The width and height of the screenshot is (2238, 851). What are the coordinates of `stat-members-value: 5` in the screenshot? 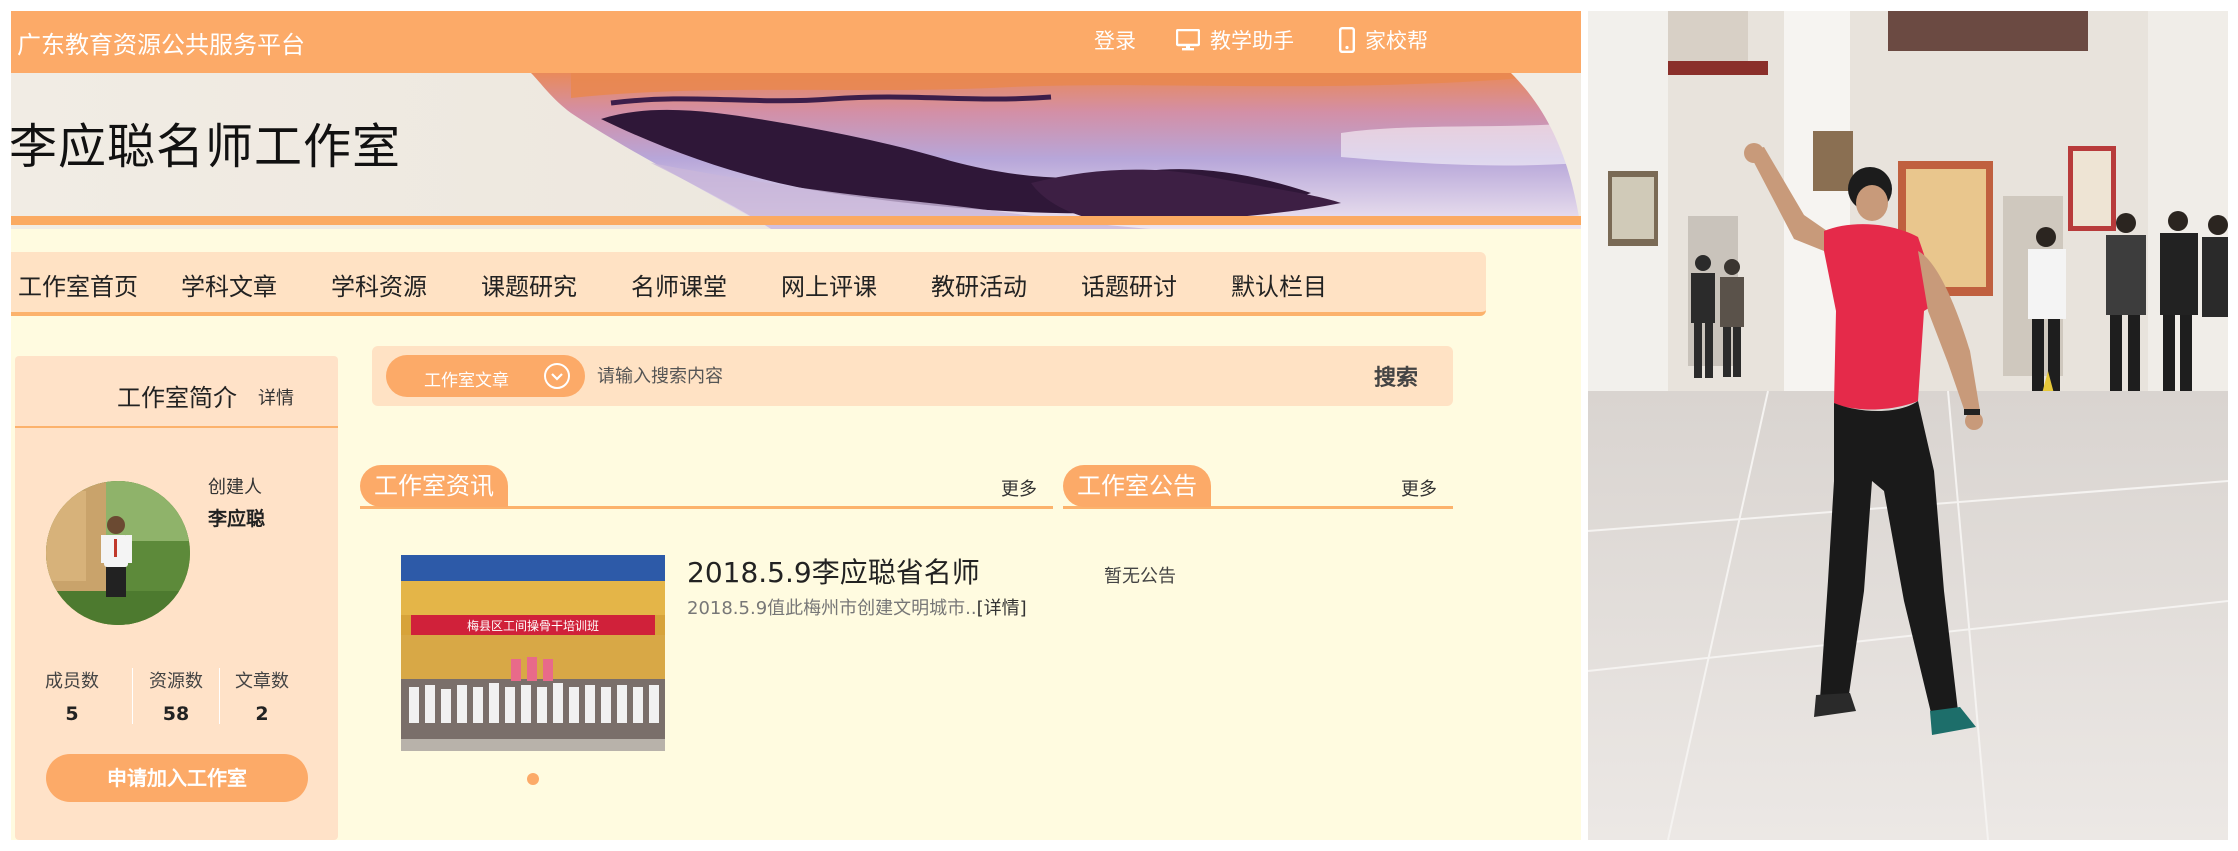 It's located at (72, 714).